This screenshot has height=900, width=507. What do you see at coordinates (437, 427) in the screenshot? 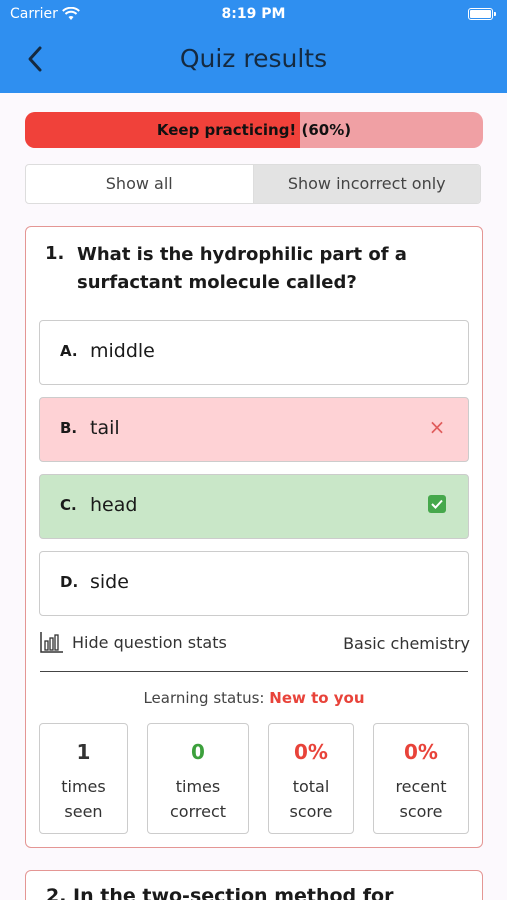
I see `incorrect-x-icon: ×` at bounding box center [437, 427].